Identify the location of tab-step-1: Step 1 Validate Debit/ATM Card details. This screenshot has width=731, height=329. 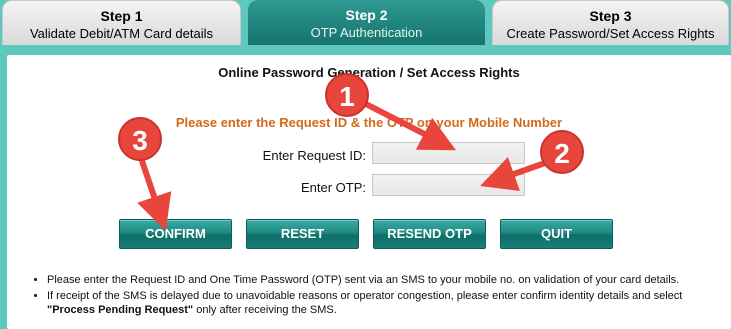
(121, 22).